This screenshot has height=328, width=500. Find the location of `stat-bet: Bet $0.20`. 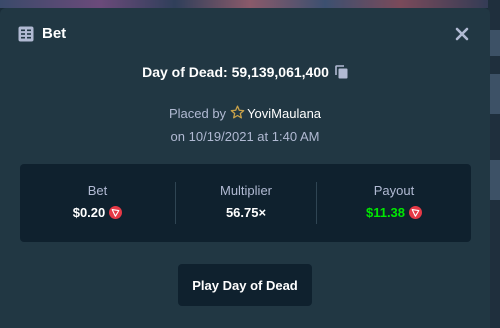

stat-bet: Bet $0.20 is located at coordinates (97, 203).